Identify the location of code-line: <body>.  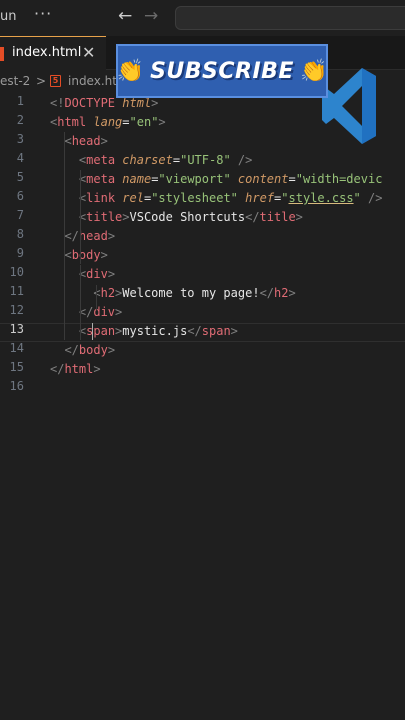
(78, 255).